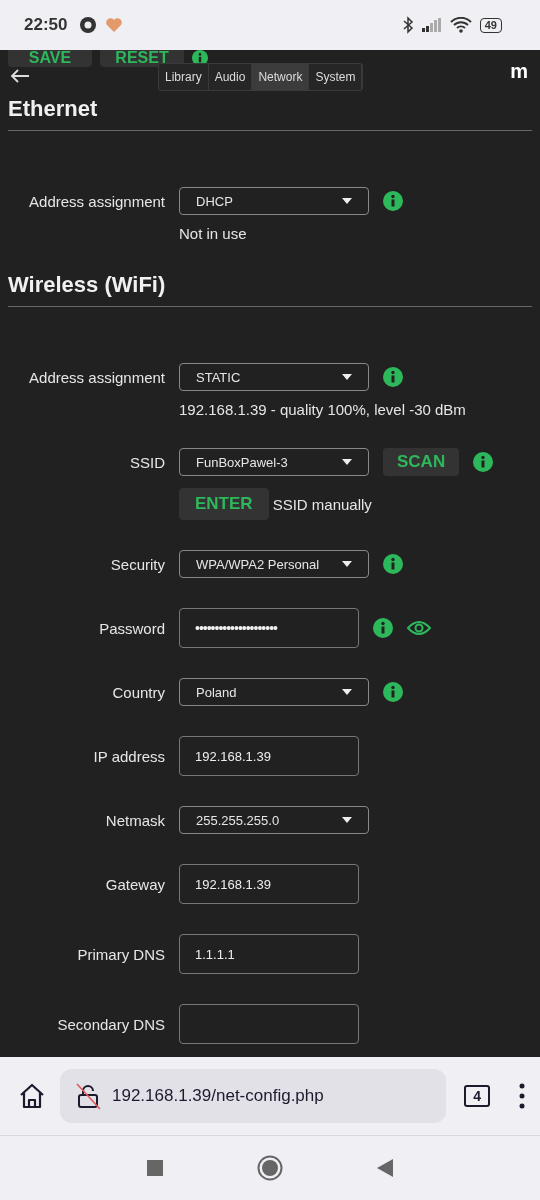 The image size is (540, 1200). Describe the element at coordinates (490, 25) in the screenshot. I see `battery-icon: 49` at that location.